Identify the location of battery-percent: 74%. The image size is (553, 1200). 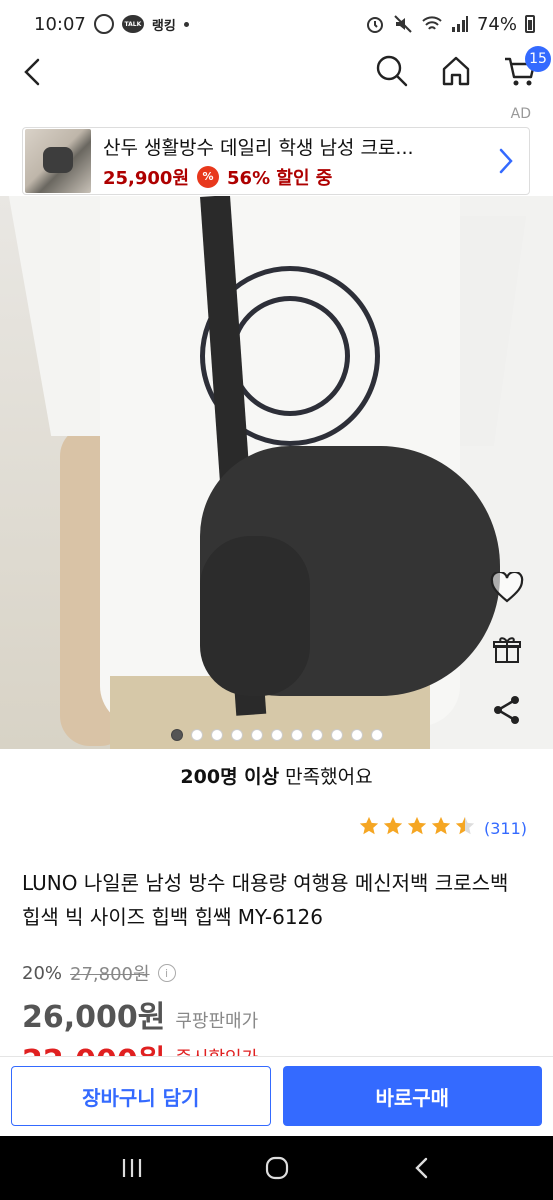
(496, 24).